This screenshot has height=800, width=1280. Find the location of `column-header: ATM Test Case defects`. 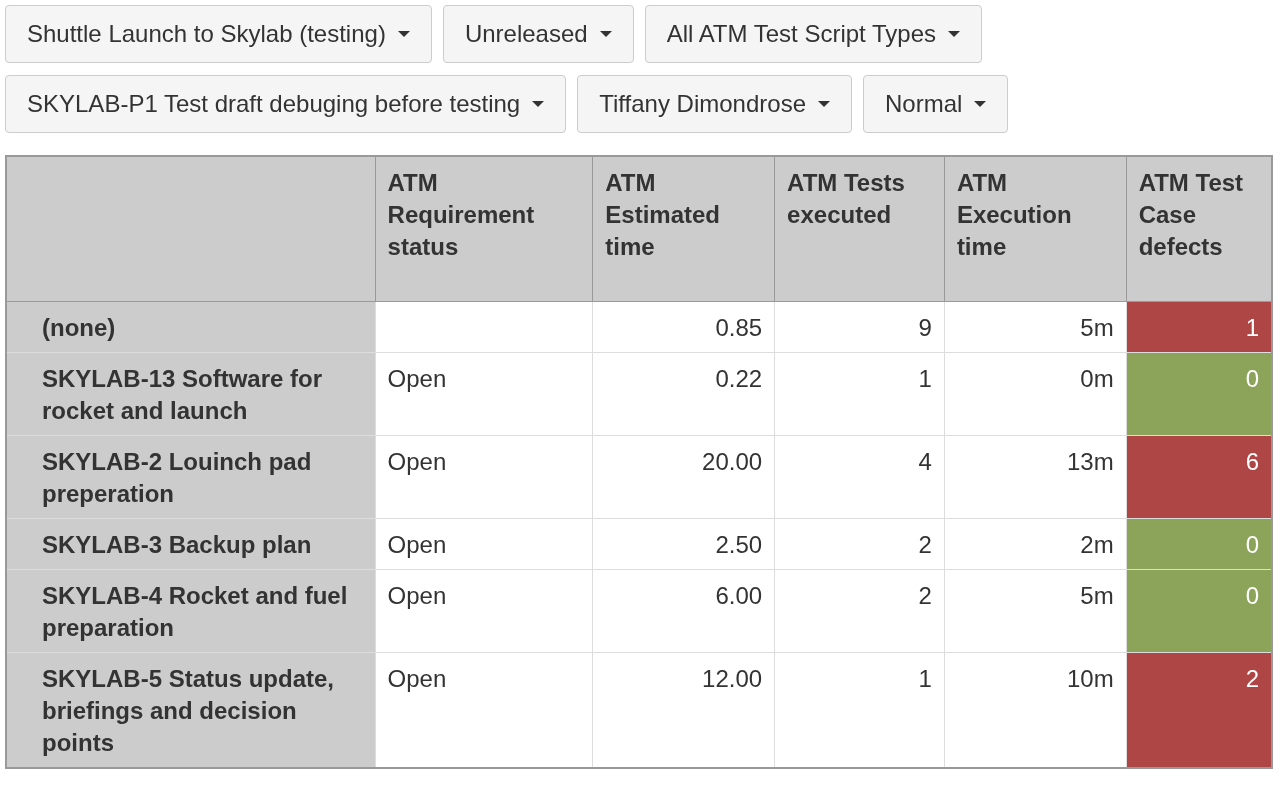

column-header: ATM Test Case defects is located at coordinates (1199, 228).